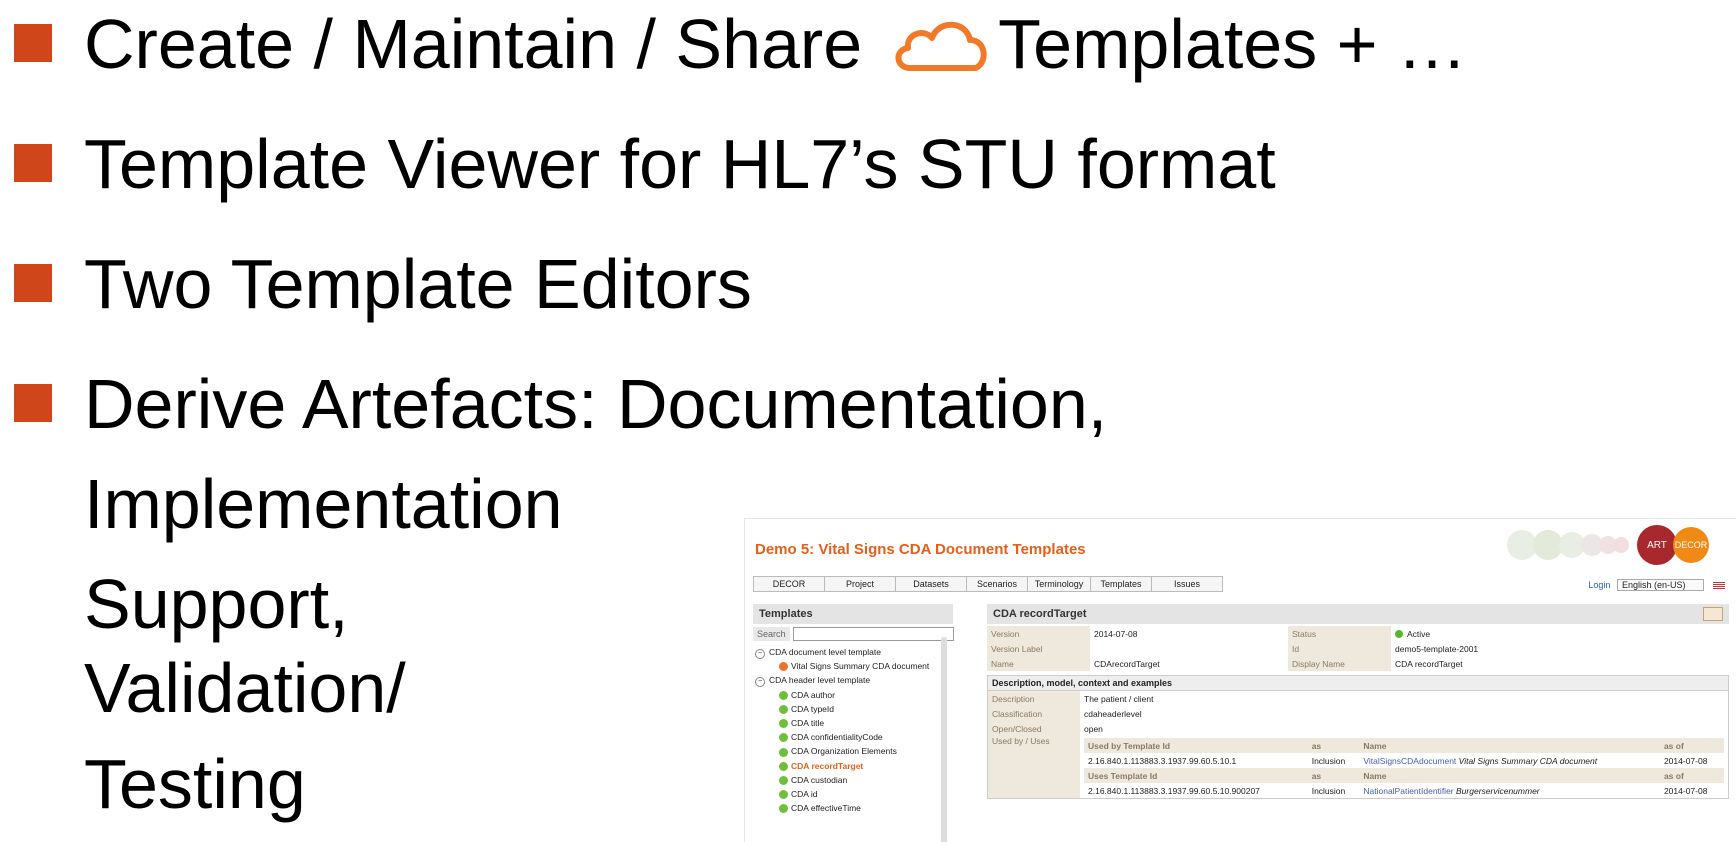  What do you see at coordinates (1660, 585) in the screenshot?
I see `language-select: English (en-US)` at bounding box center [1660, 585].